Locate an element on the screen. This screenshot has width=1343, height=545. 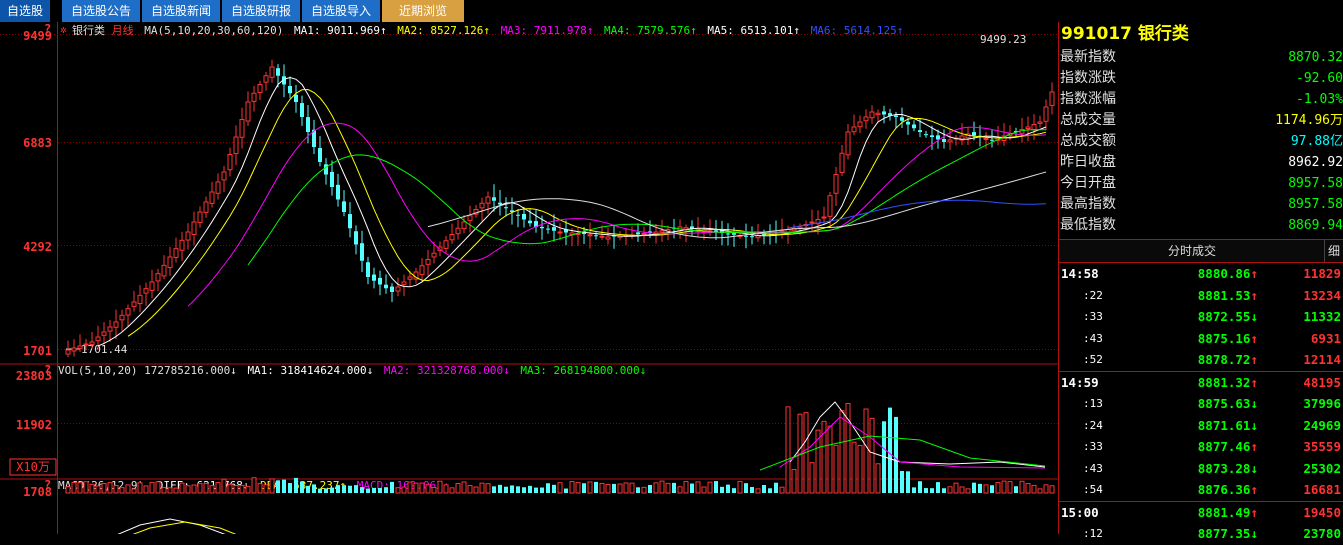
trade-price: 8873.28↓ is located at coordinates (1227, 468).